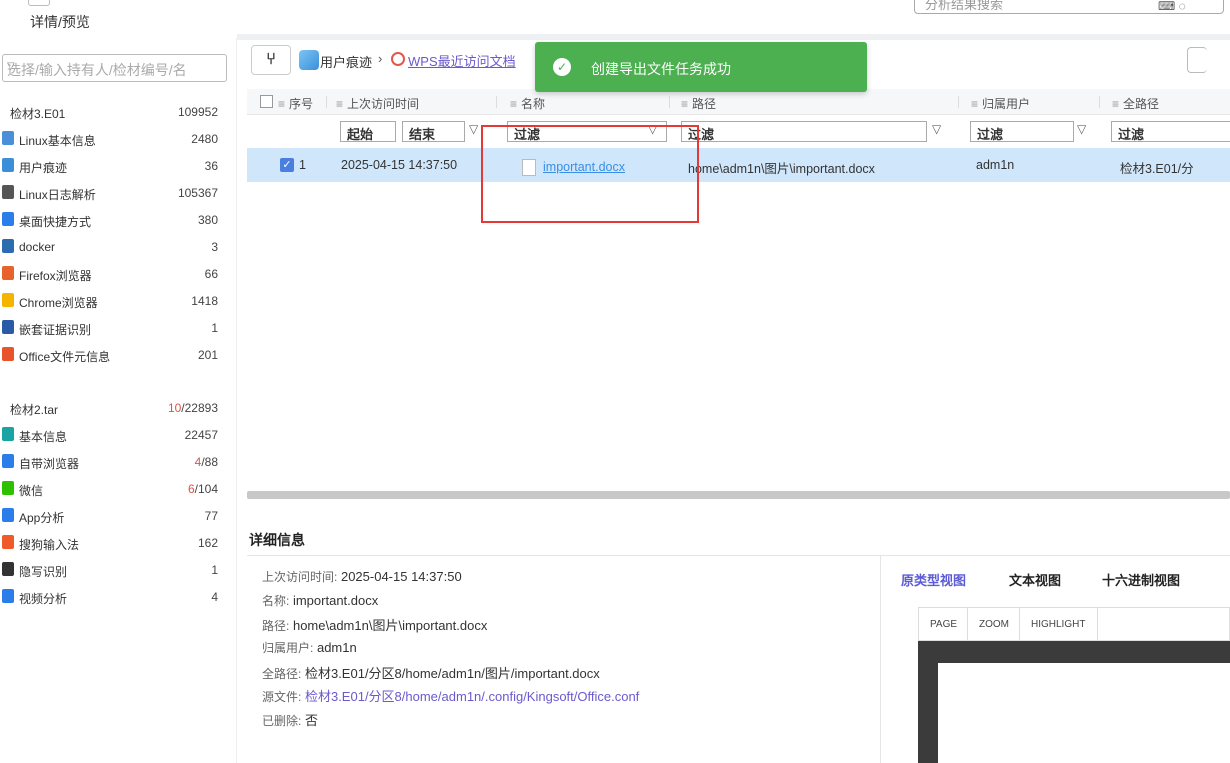  What do you see at coordinates (1197, 60) in the screenshot?
I see `toolbar-button` at bounding box center [1197, 60].